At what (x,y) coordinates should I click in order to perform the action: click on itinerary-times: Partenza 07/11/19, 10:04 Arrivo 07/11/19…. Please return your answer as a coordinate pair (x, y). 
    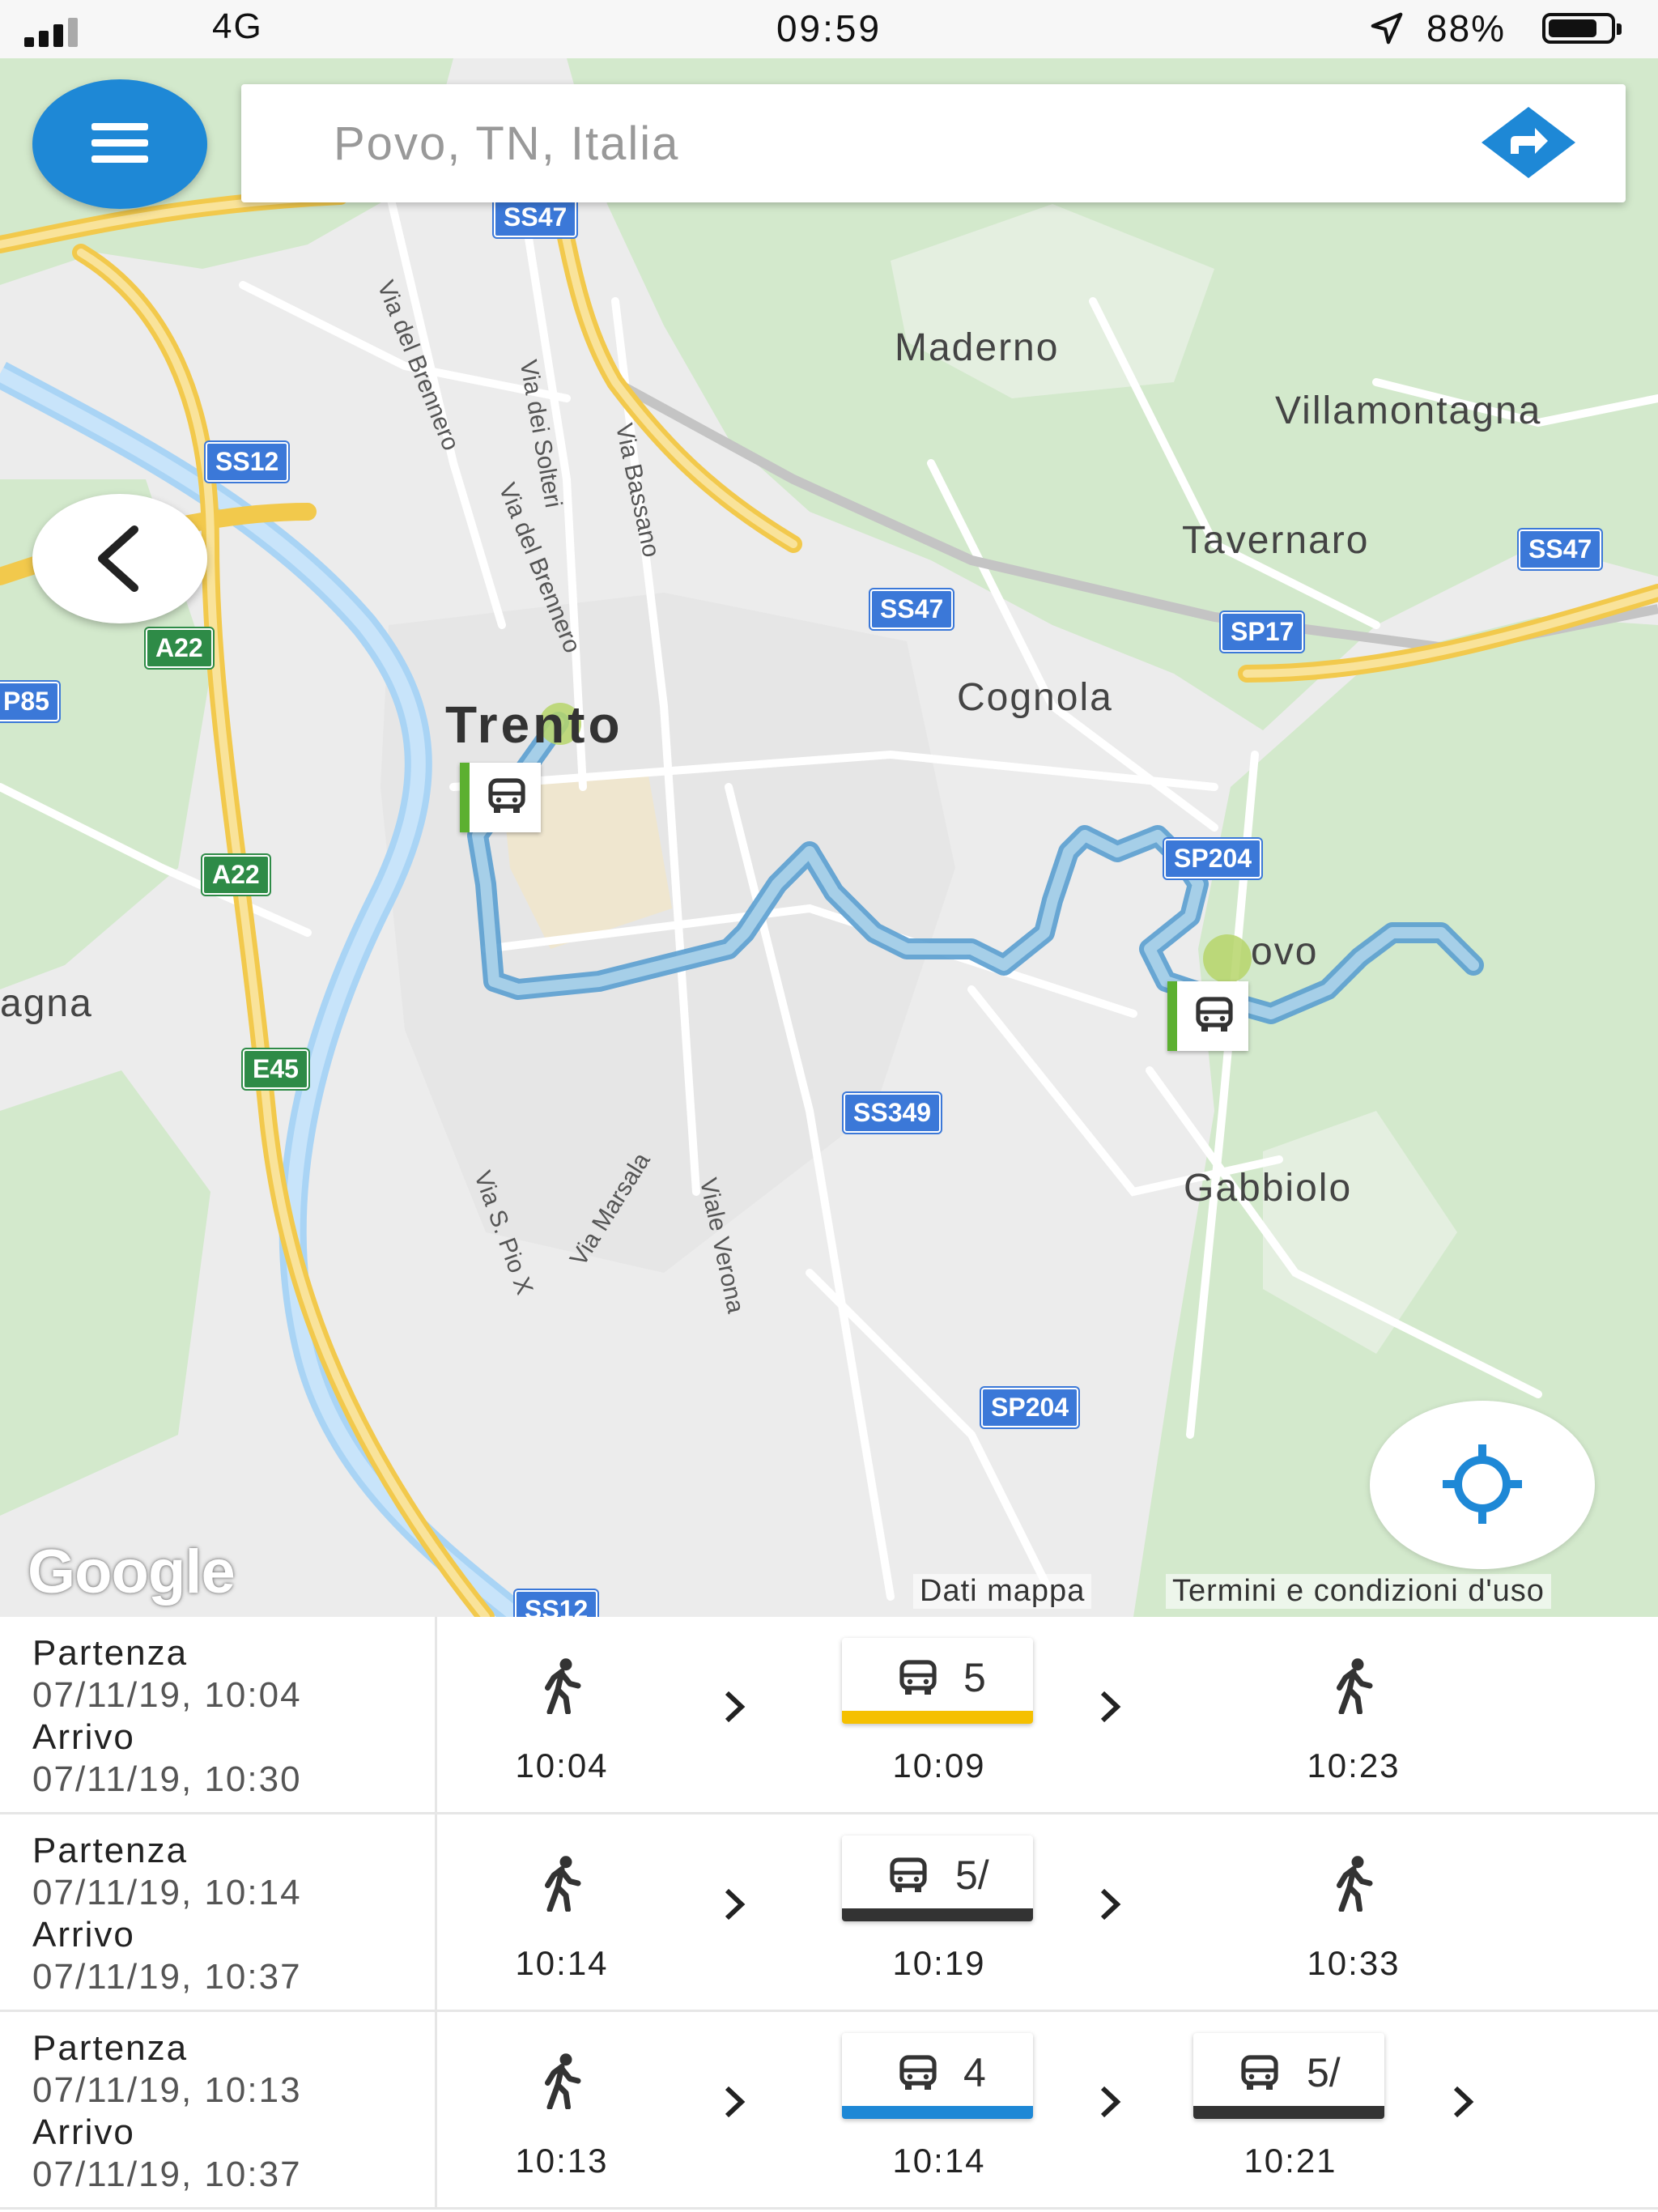
    Looking at the image, I should click on (218, 1714).